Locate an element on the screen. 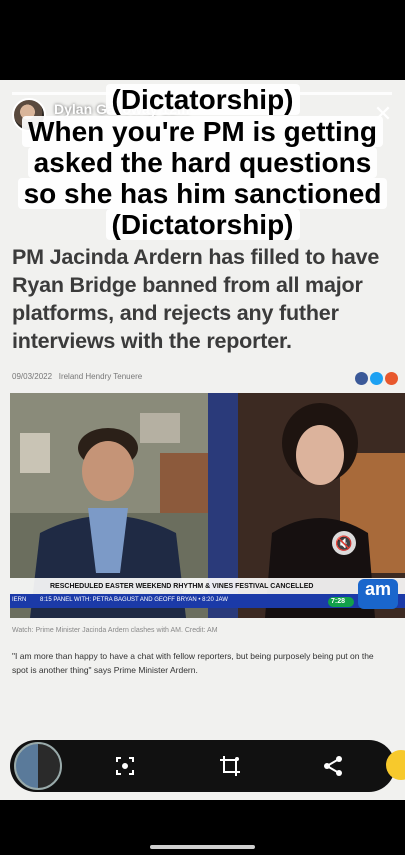 The width and height of the screenshot is (405, 855). news-clock: 7:28 is located at coordinates (338, 601).